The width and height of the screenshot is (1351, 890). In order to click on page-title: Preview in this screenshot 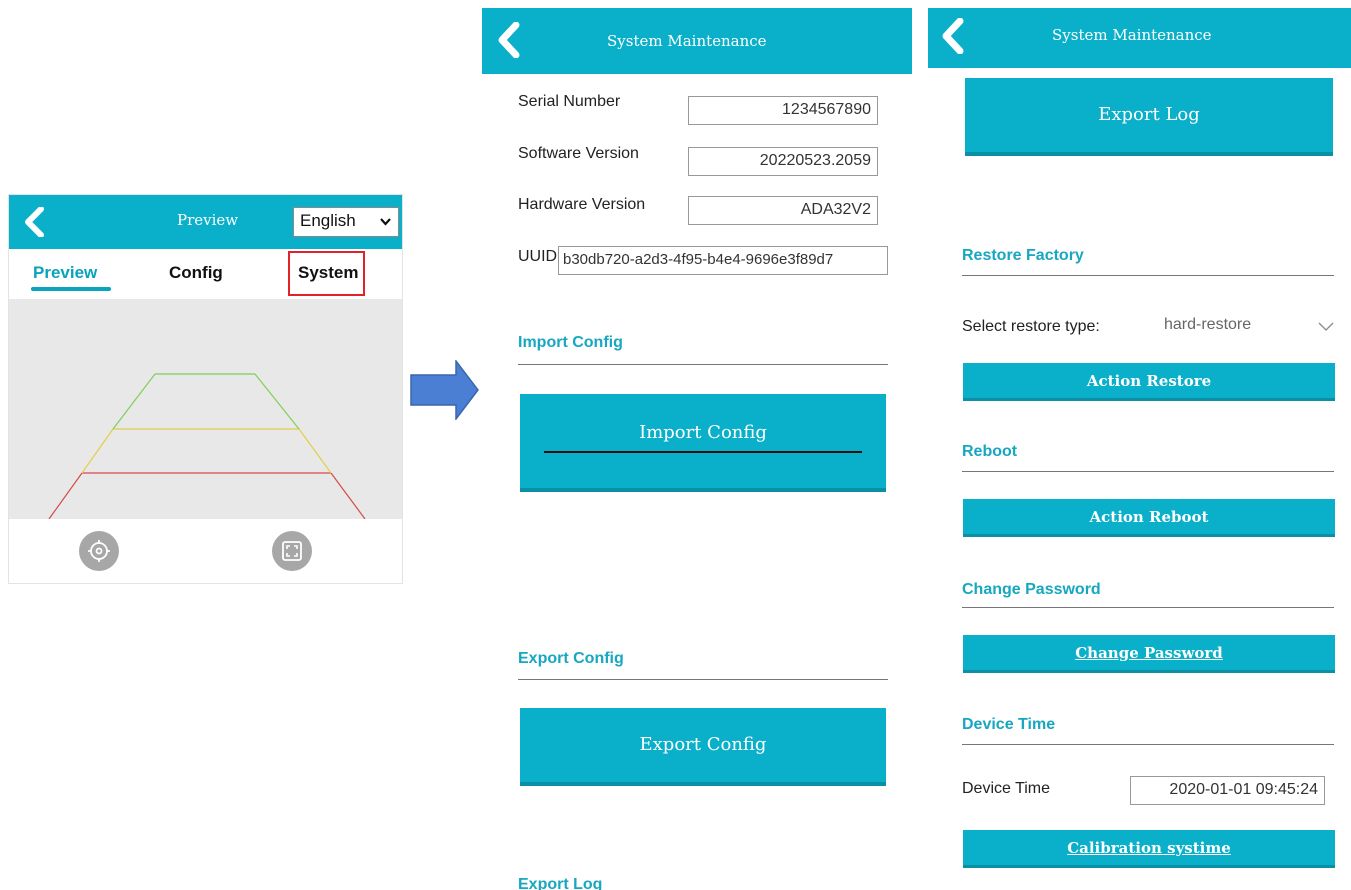, I will do `click(208, 220)`.